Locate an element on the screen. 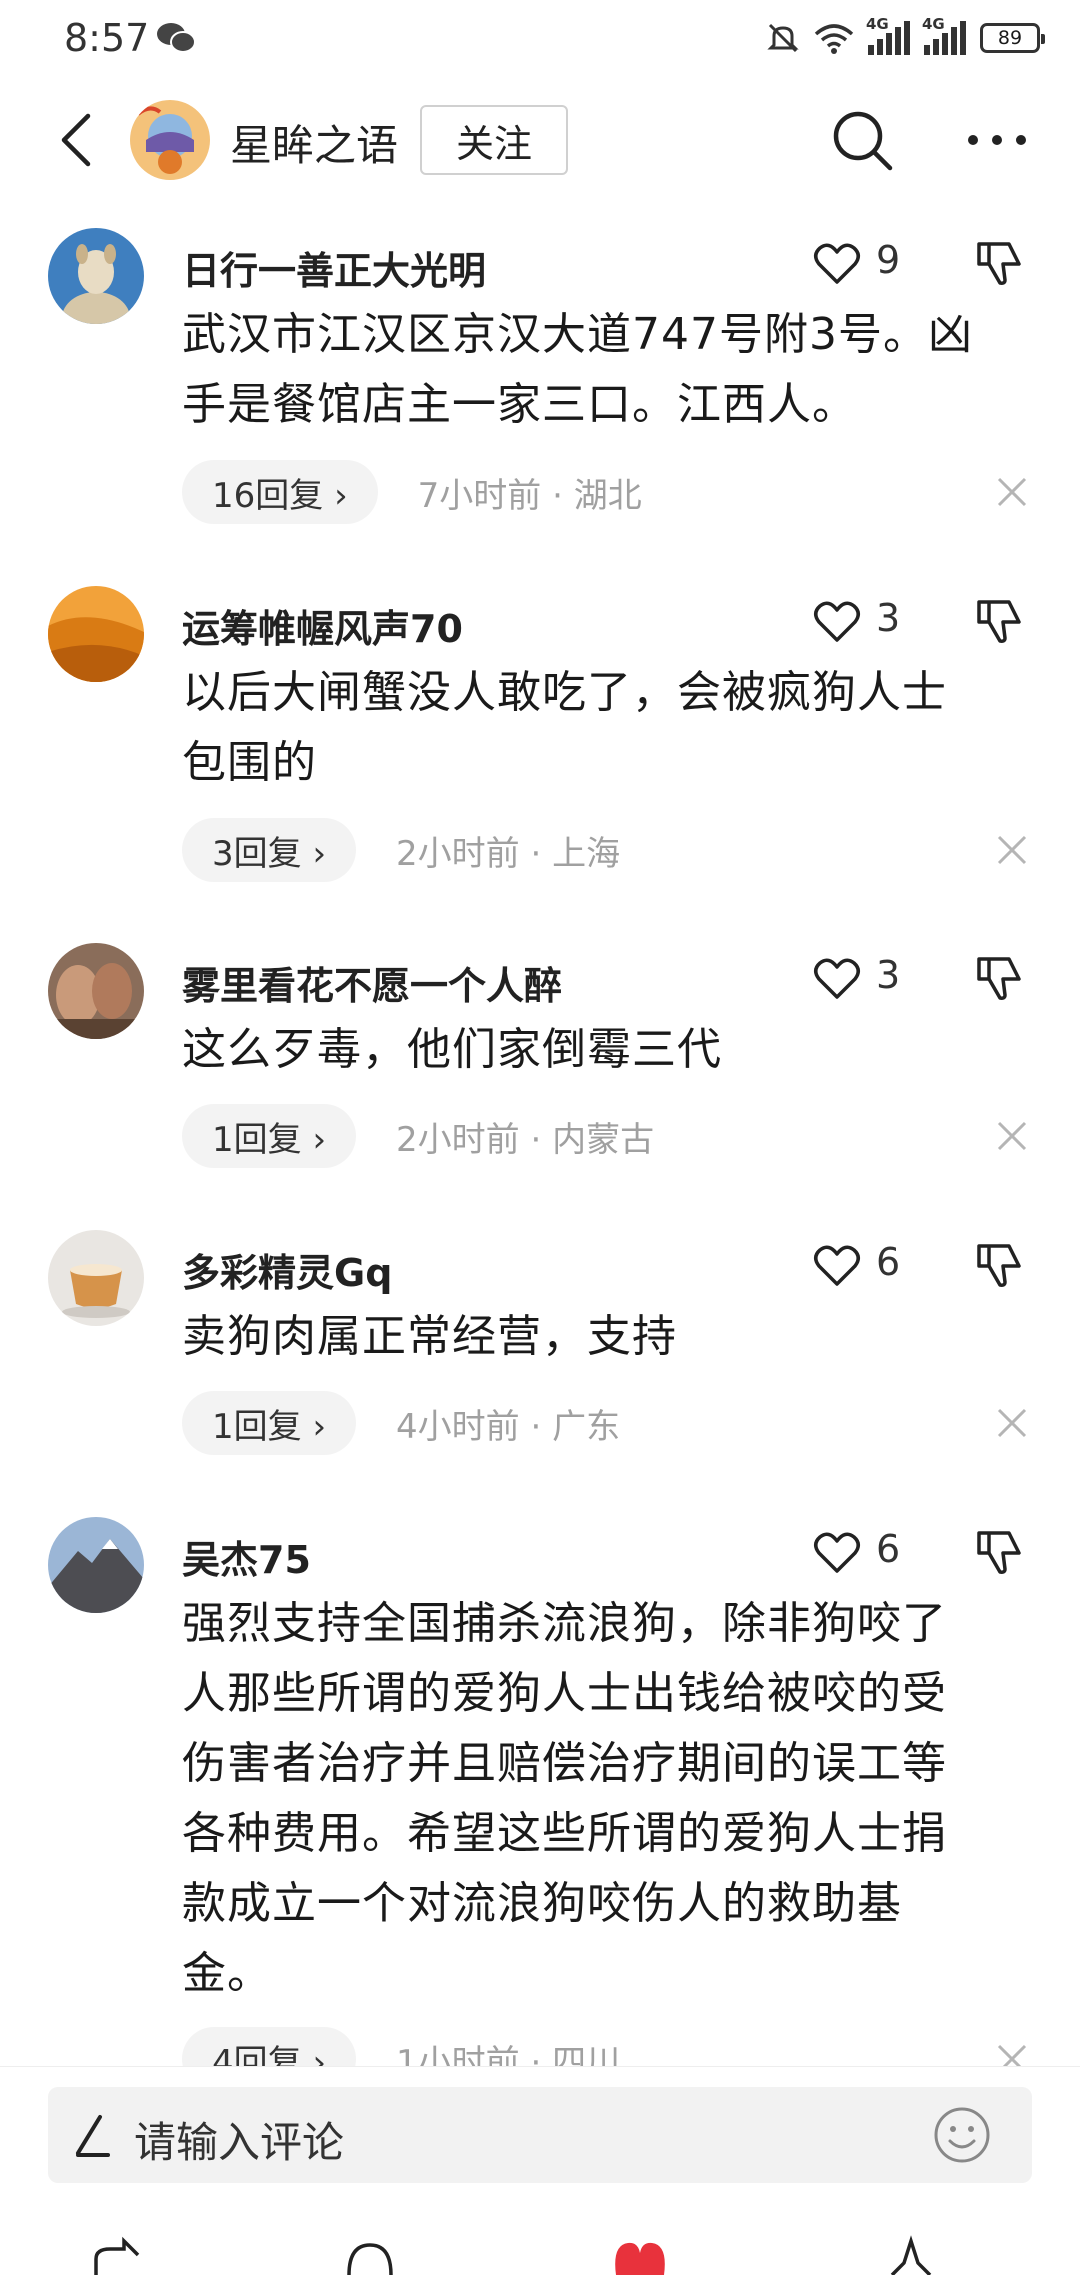 This screenshot has width=1080, height=2275. comment-line: 武汉市江汉区京汉大道747号附3号。凶 is located at coordinates (577, 334).